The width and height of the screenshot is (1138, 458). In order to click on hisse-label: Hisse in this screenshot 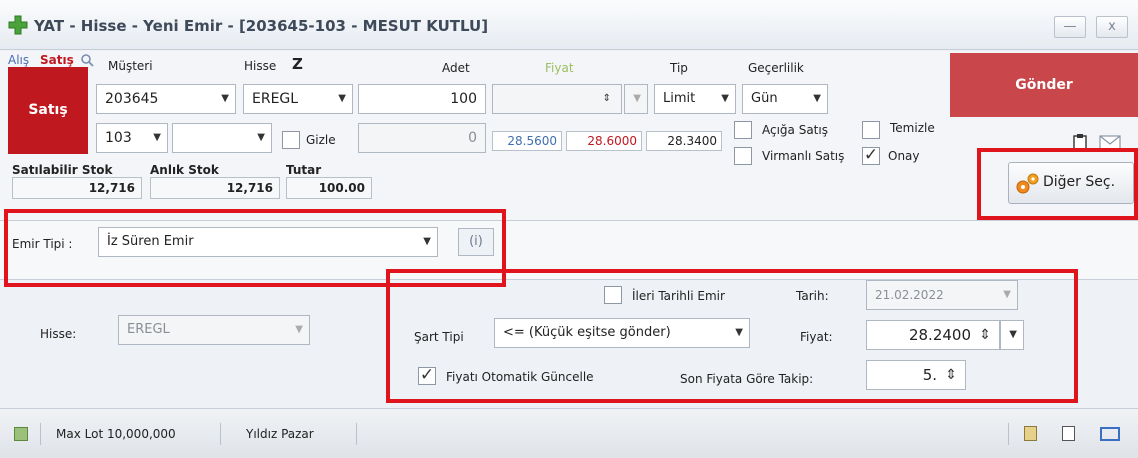, I will do `click(260, 66)`.